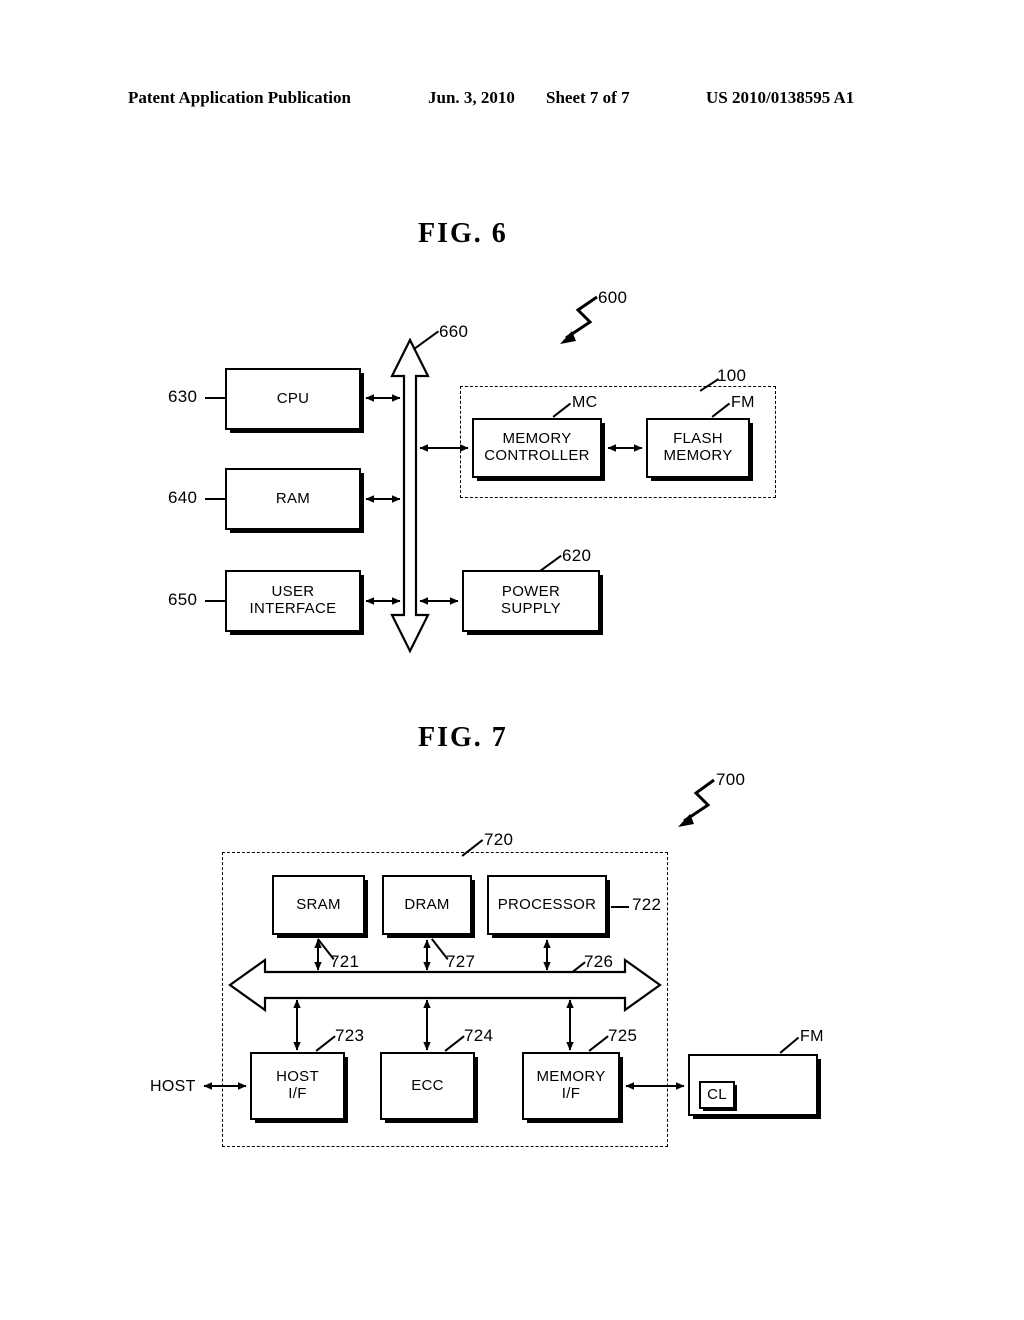  I want to click on block-ram: RAM, so click(293, 499).